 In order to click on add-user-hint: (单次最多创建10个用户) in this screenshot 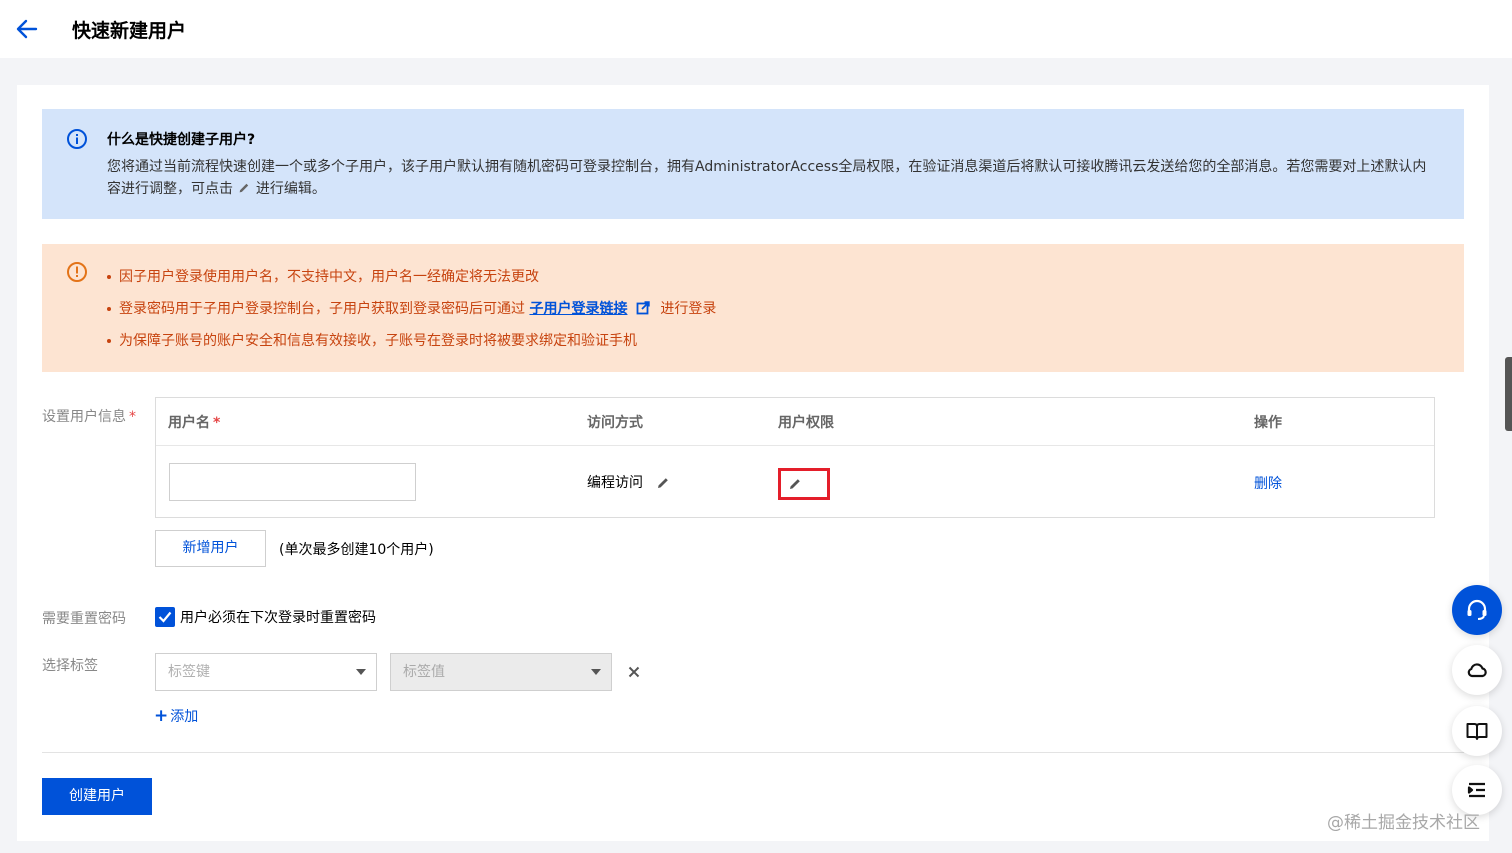, I will do `click(356, 550)`.